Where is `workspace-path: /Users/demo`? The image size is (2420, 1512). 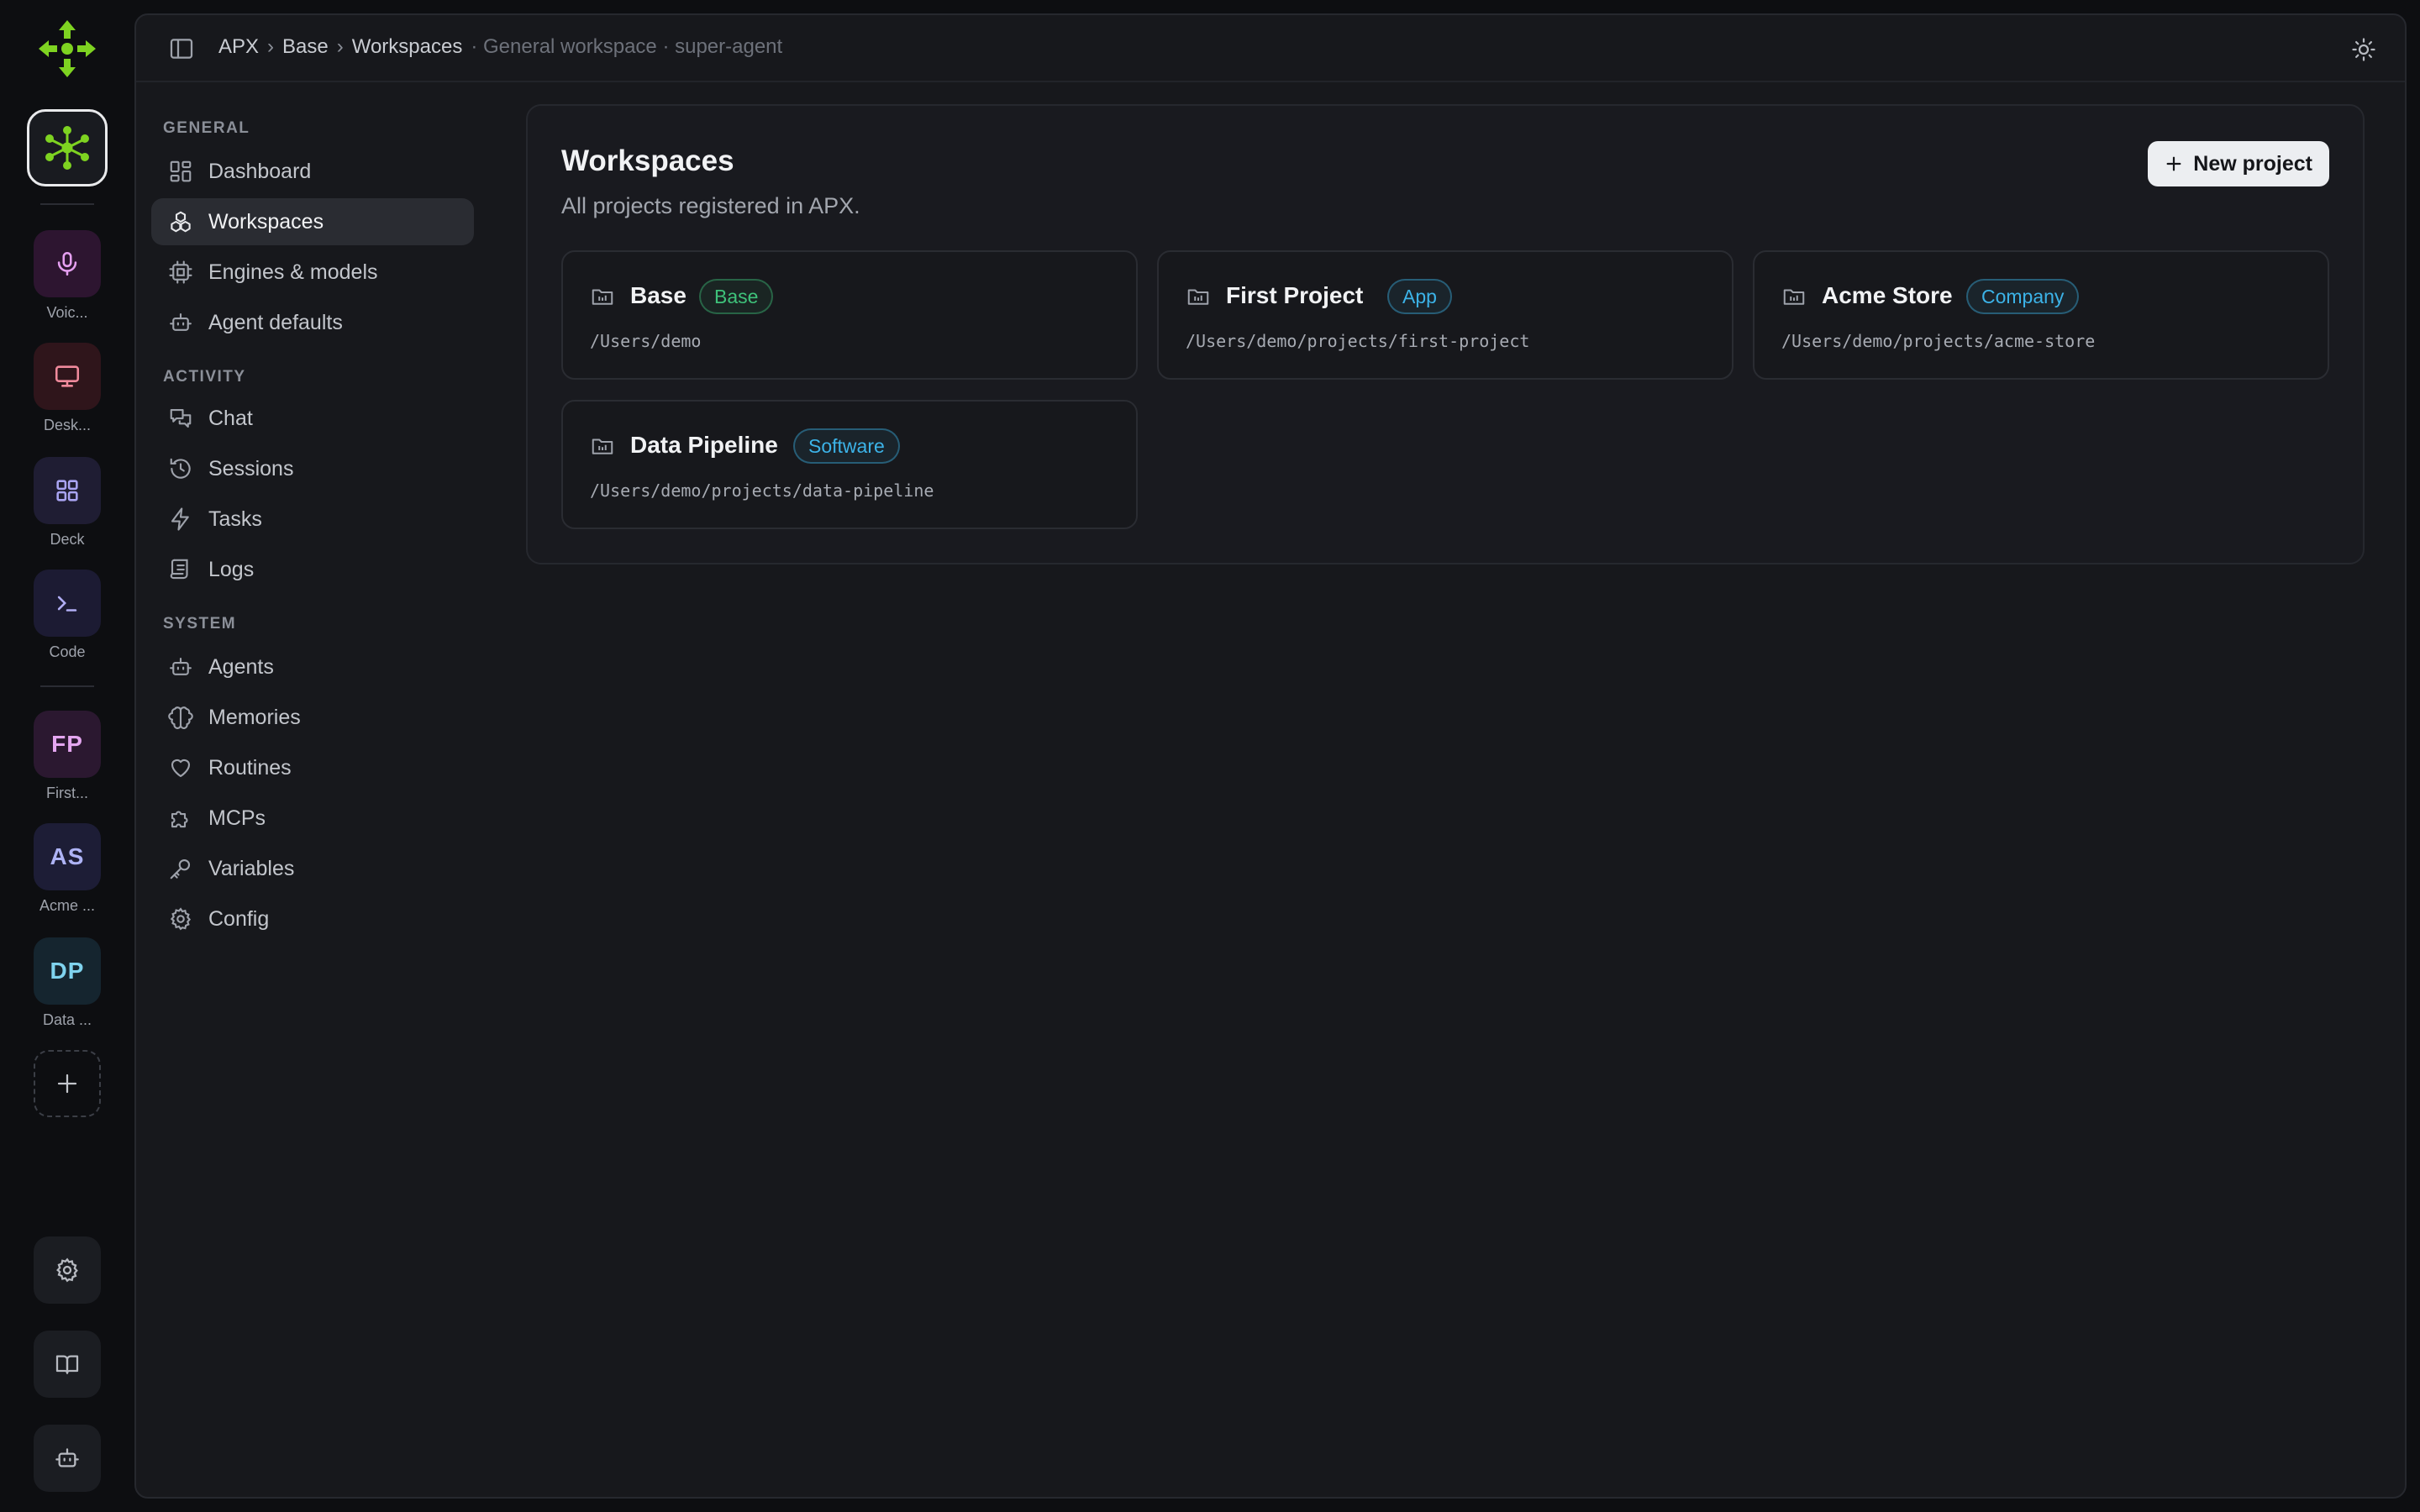 workspace-path: /Users/demo is located at coordinates (646, 341).